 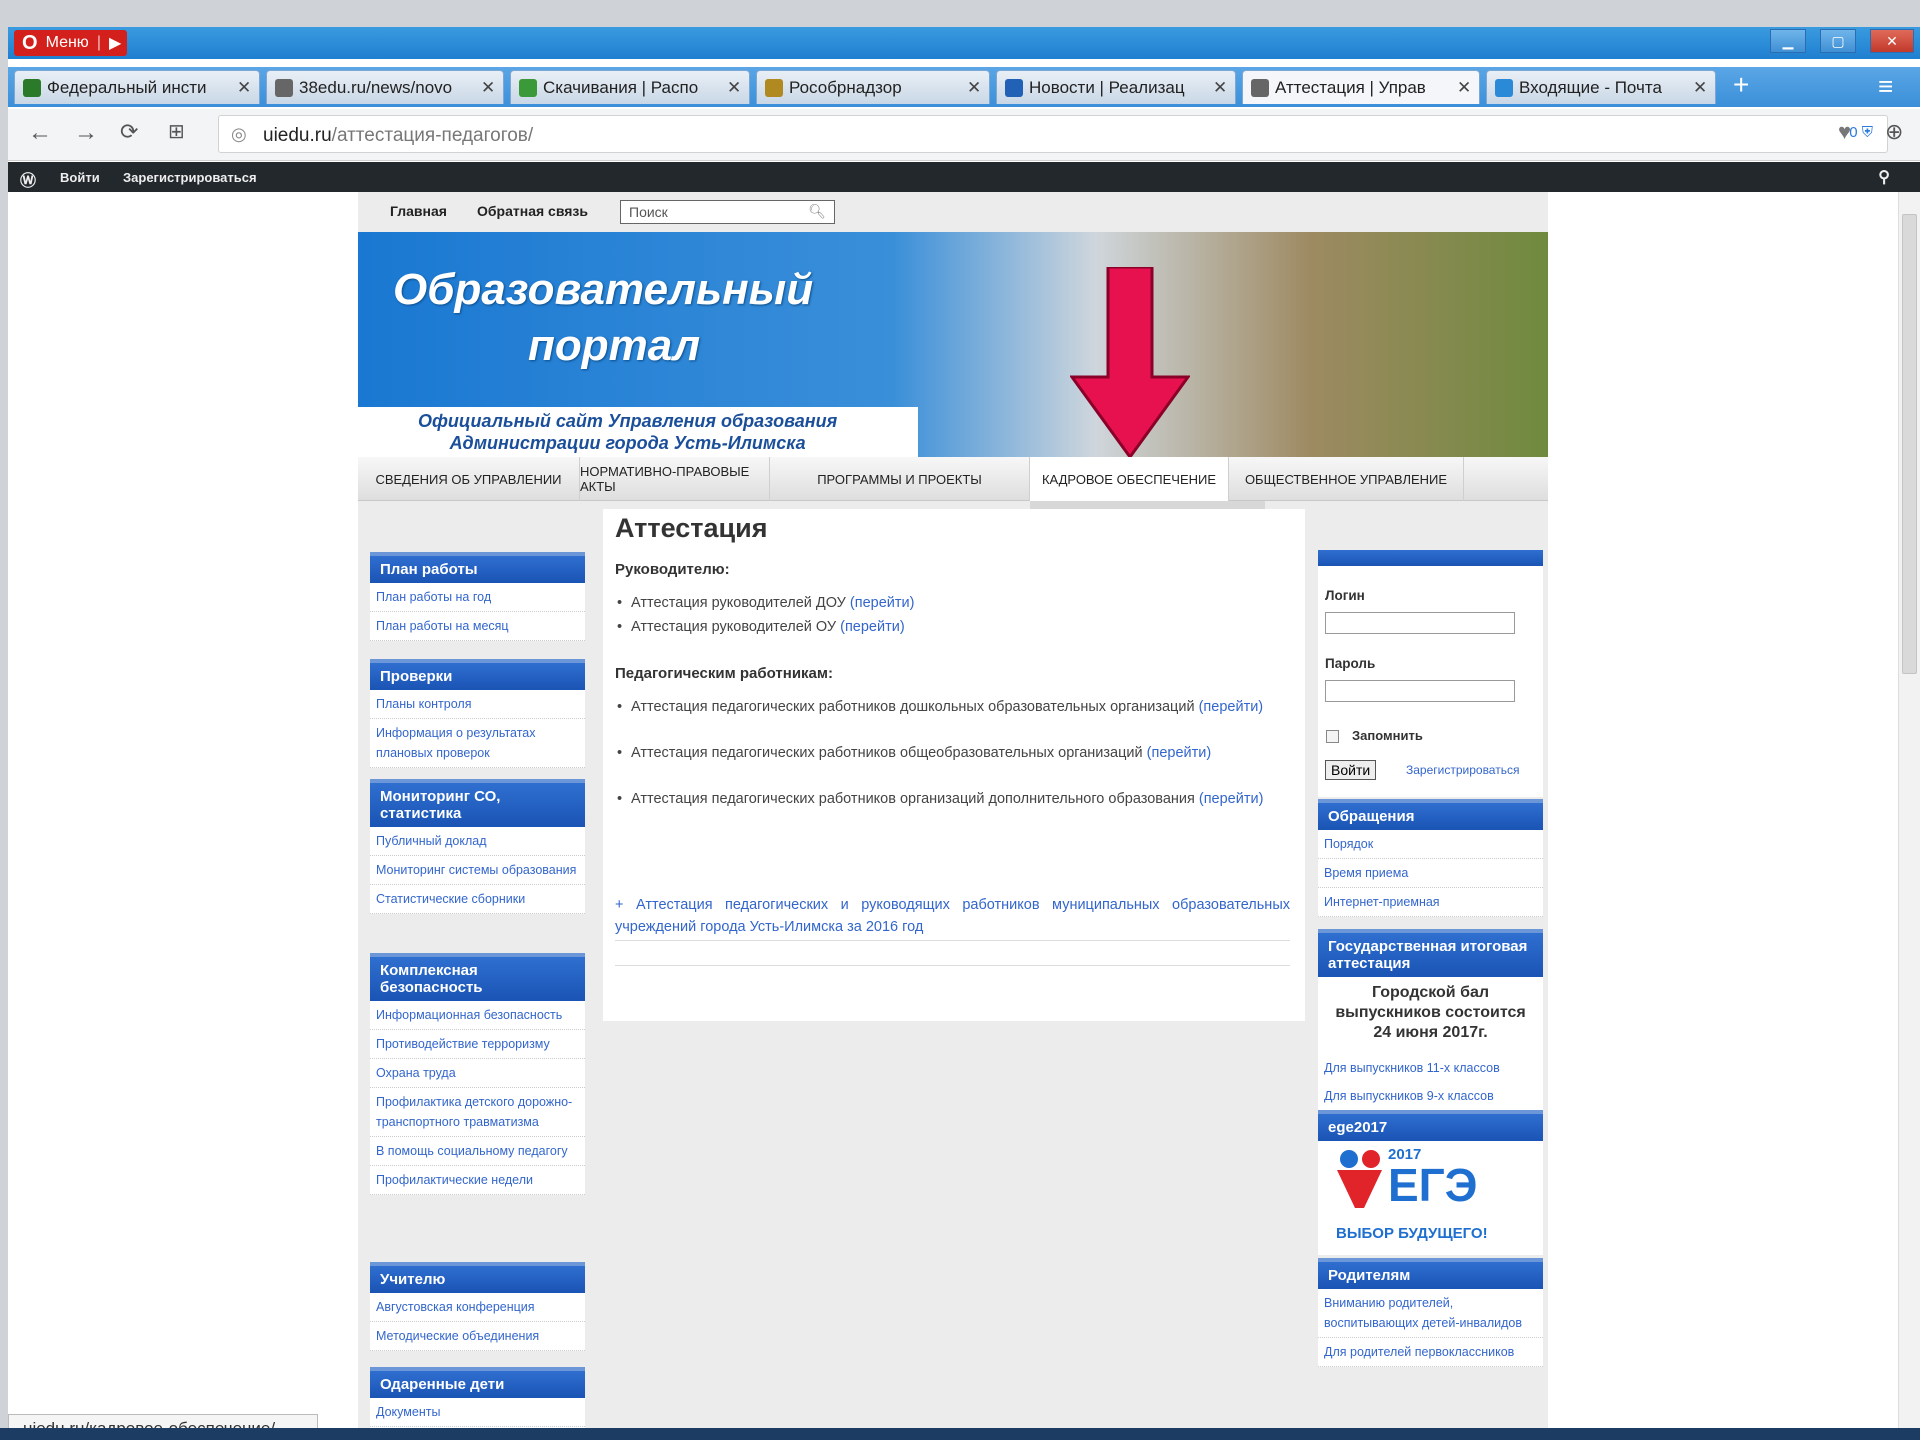 I want to click on gia-link-9: Для выпускников 9-х классов, so click(x=1430, y=1096).